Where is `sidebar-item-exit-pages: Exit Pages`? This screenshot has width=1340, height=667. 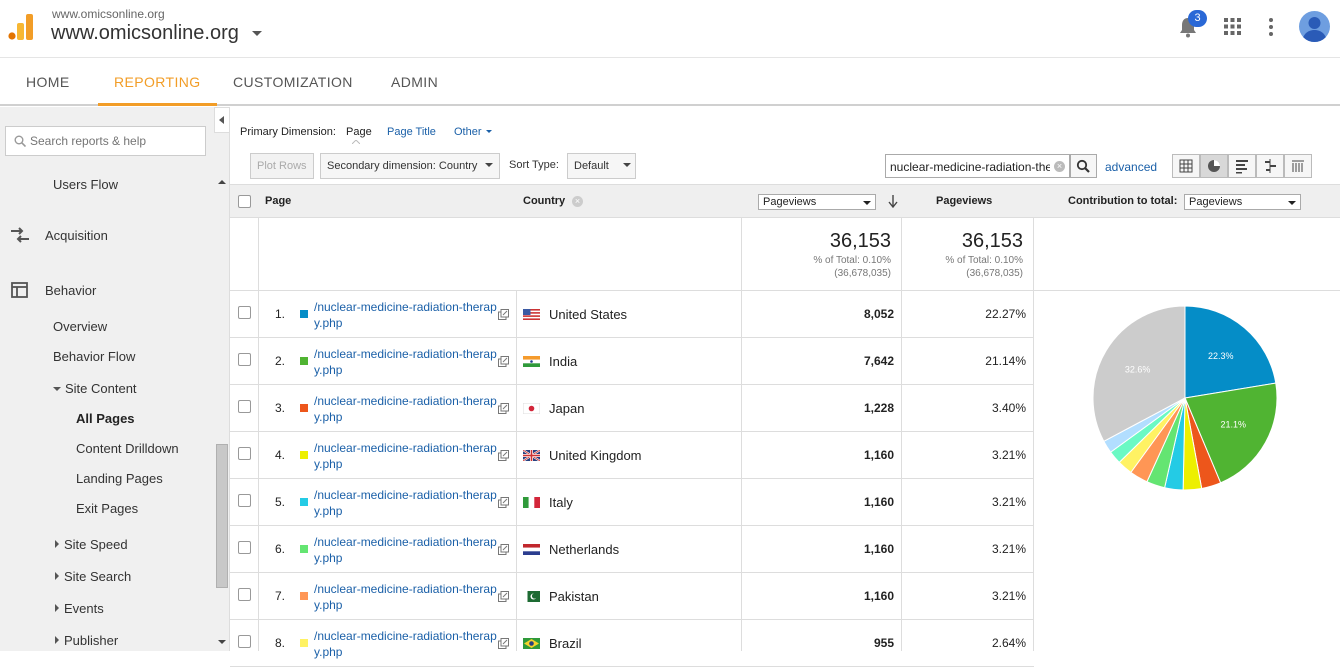
sidebar-item-exit-pages: Exit Pages is located at coordinates (107, 508).